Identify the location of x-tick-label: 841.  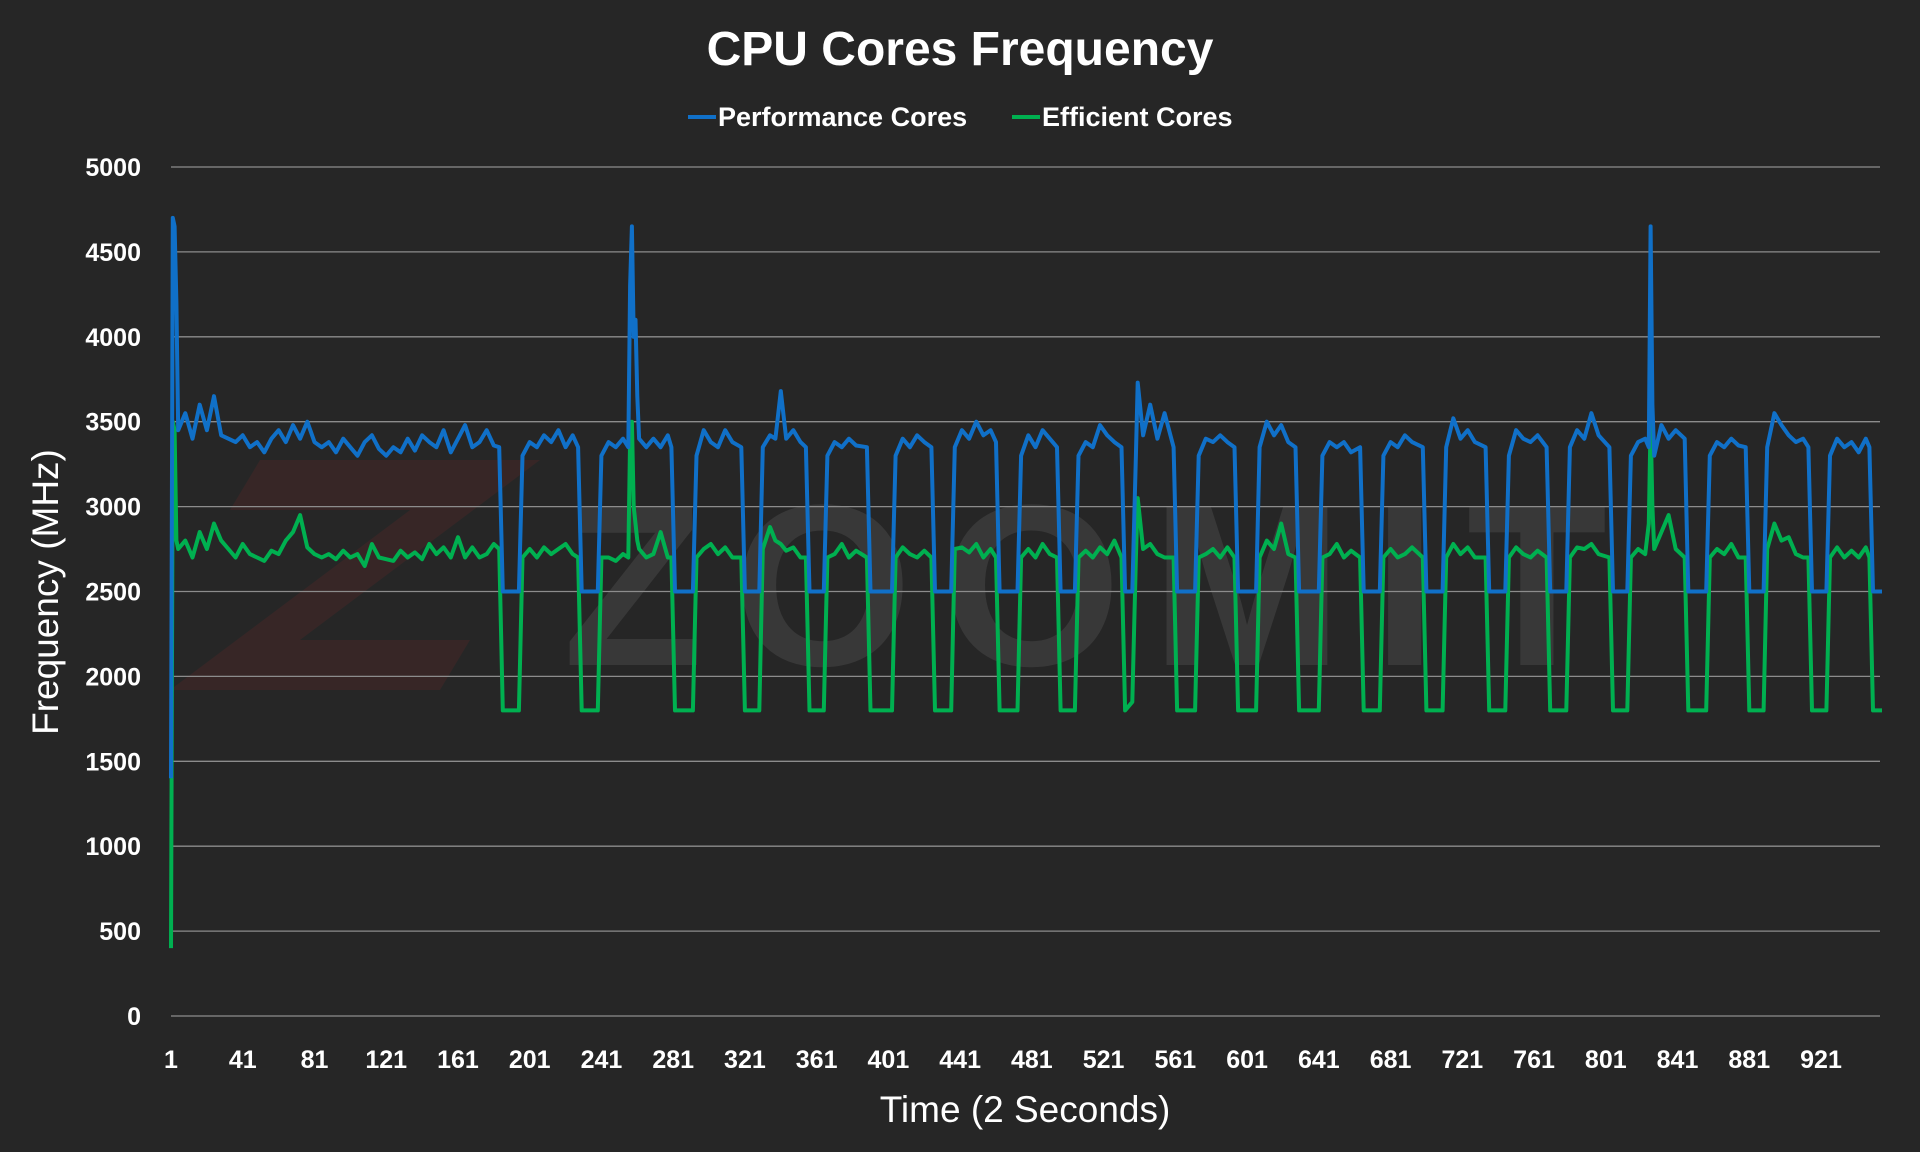
(1678, 1060).